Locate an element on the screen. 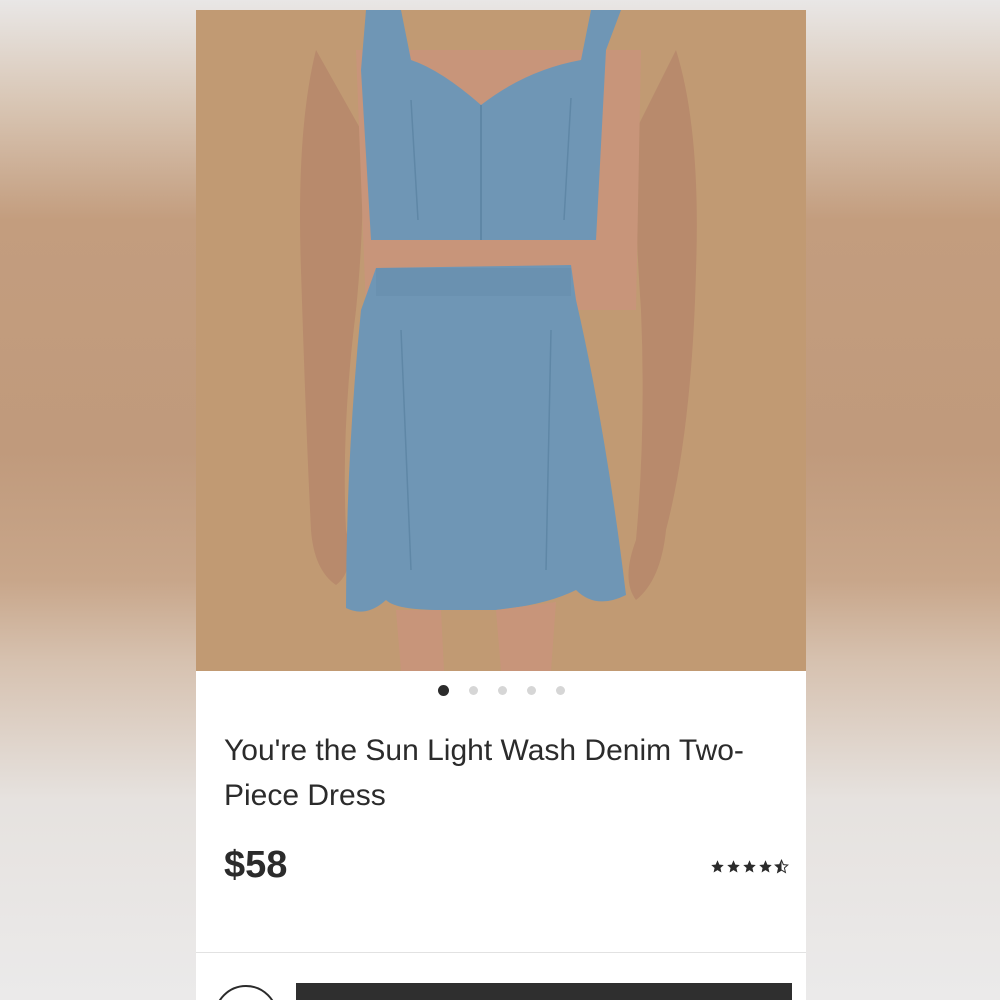  product-price: $58 is located at coordinates (256, 865).